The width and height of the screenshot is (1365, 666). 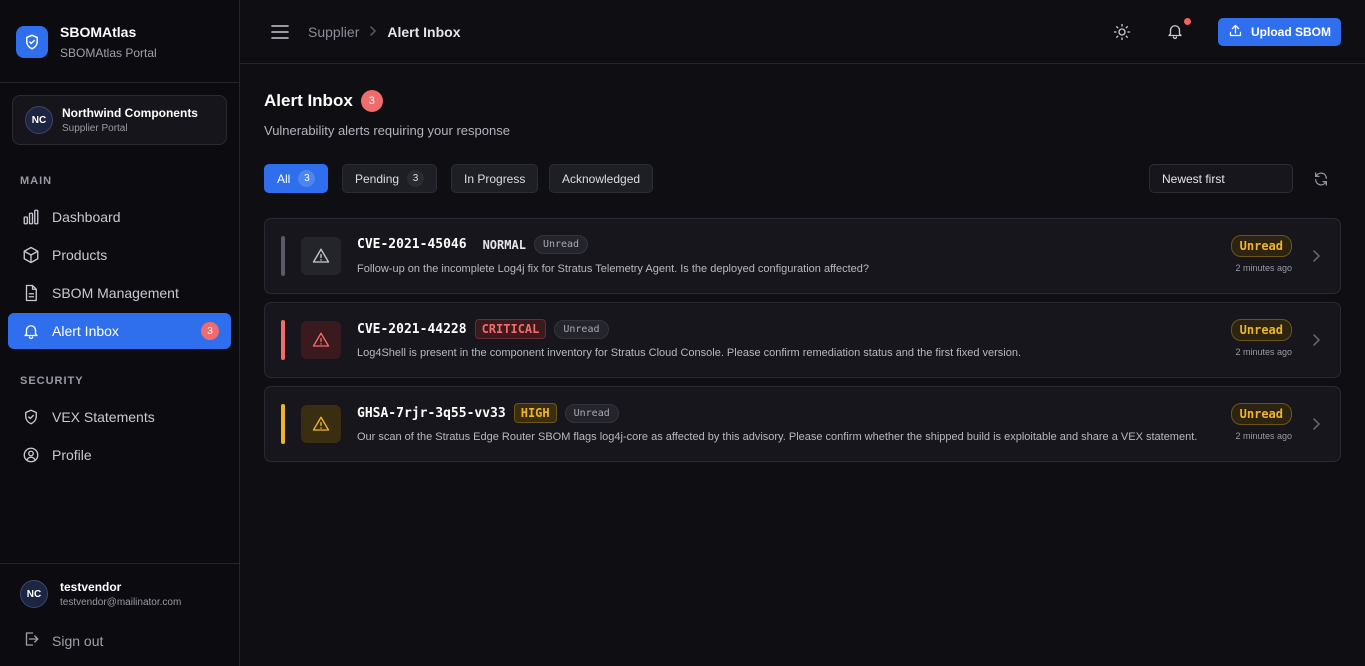 I want to click on sidebar-item-label: SBOM Management, so click(x=115, y=293).